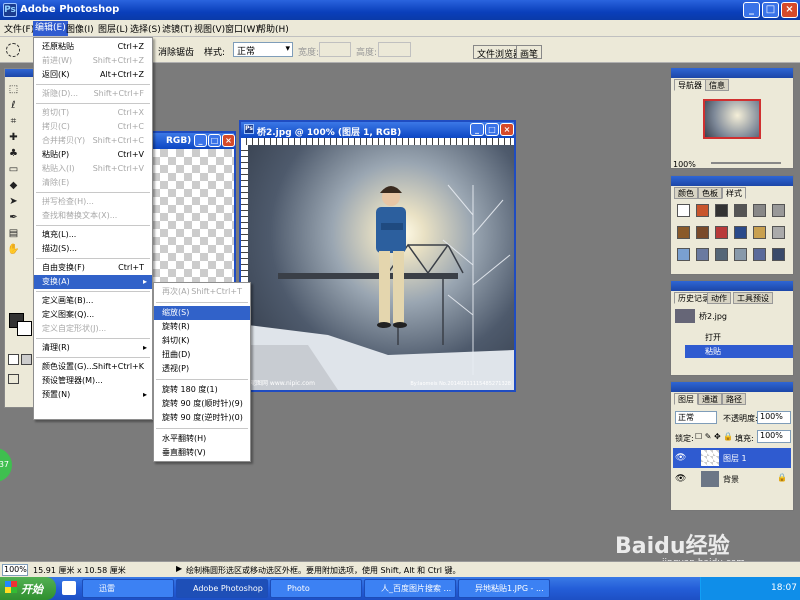  What do you see at coordinates (316, 588) in the screenshot?
I see `taskbar-item-photo: Photo` at bounding box center [316, 588].